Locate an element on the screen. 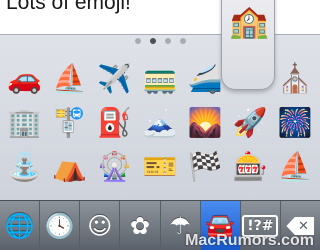  rocket-emoji: 🚀 is located at coordinates (250, 123).